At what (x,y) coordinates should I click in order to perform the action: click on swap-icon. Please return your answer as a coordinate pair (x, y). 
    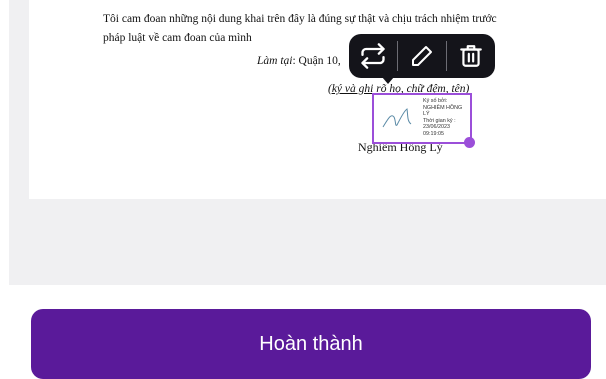
    Looking at the image, I should click on (373, 56).